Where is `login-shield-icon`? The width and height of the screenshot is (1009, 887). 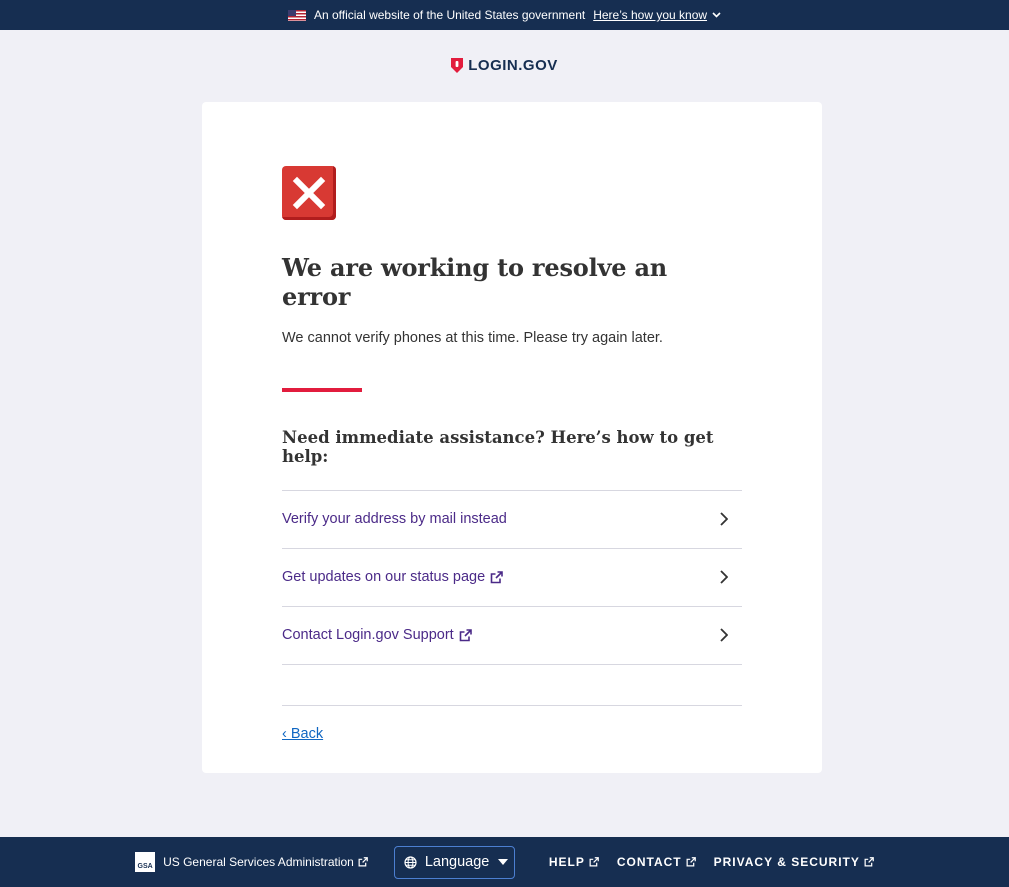 login-shield-icon is located at coordinates (457, 65).